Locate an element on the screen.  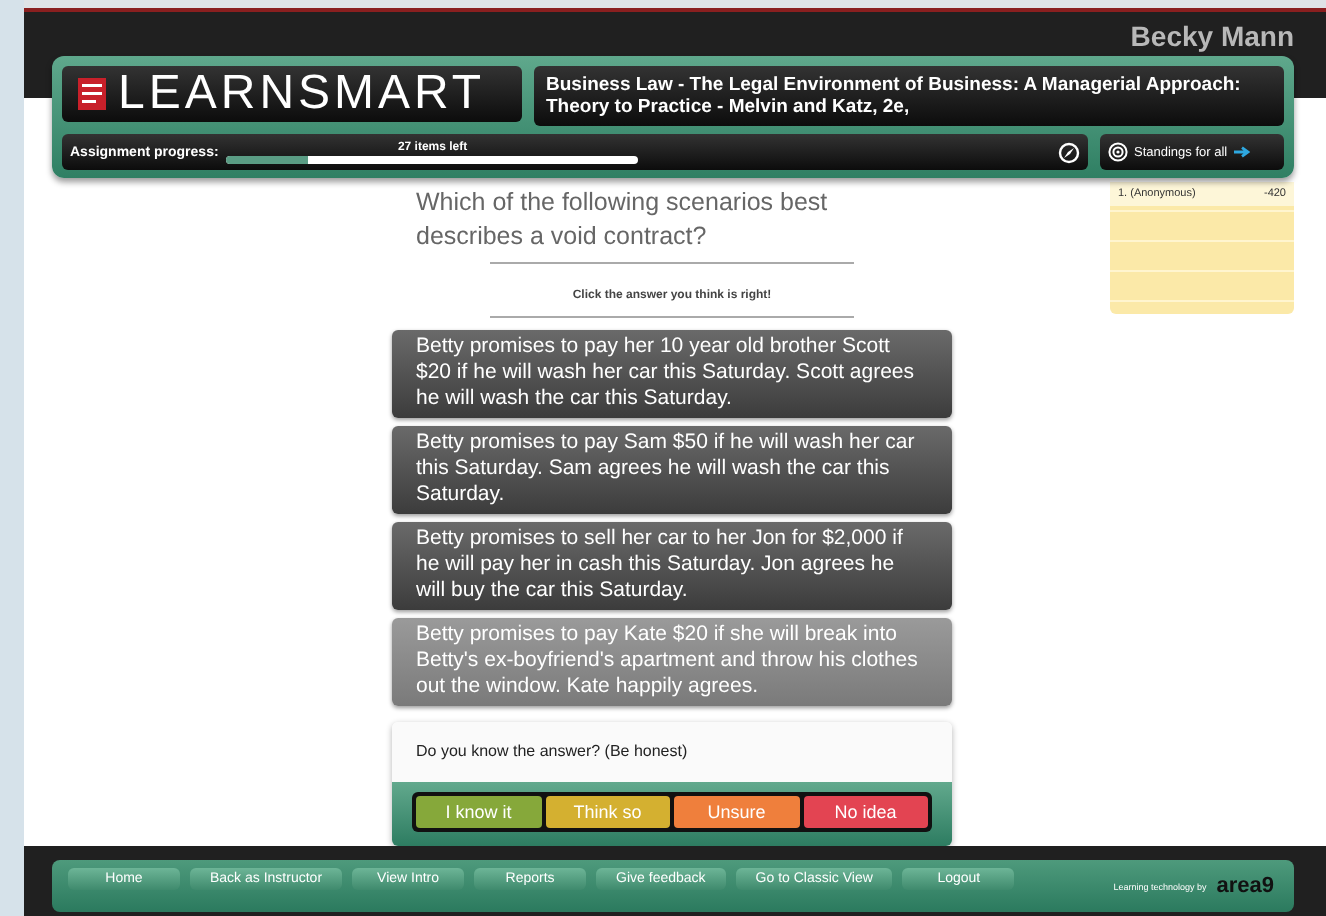
answer-option: Betty promises to pay Sam $50 if he will wash her car this Saturday. Sam agrees he will wash the car this Saturday. is located at coordinates (672, 470).